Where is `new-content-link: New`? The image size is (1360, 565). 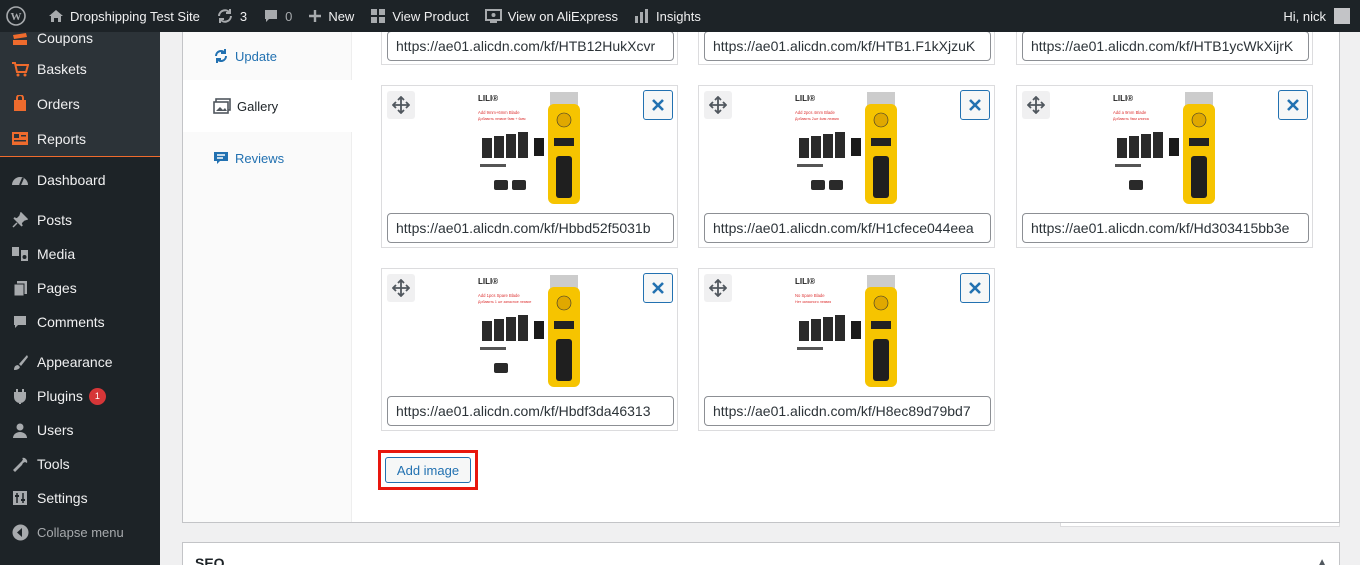
new-content-link: New is located at coordinates (331, 16).